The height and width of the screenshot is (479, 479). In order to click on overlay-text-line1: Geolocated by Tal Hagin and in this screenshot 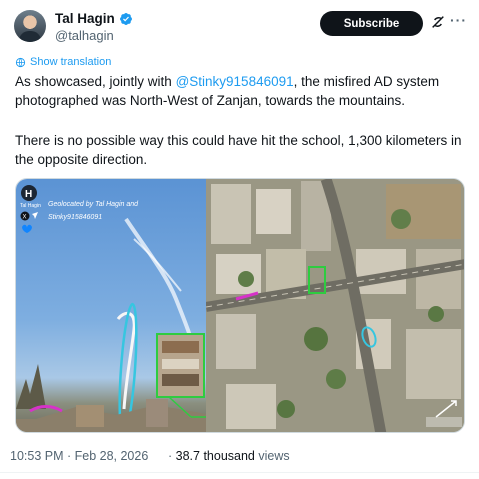, I will do `click(93, 204)`.